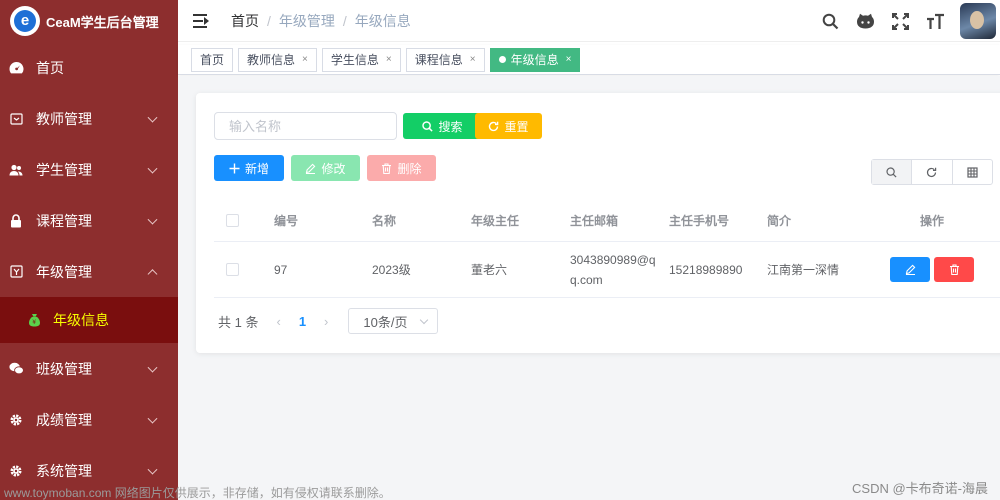 The image size is (1000, 500). I want to click on trash-icon, so click(386, 168).